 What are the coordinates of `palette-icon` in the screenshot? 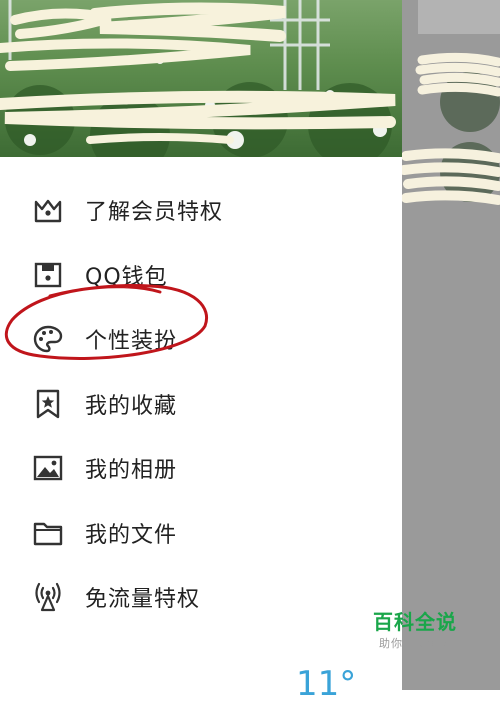 It's located at (48, 339).